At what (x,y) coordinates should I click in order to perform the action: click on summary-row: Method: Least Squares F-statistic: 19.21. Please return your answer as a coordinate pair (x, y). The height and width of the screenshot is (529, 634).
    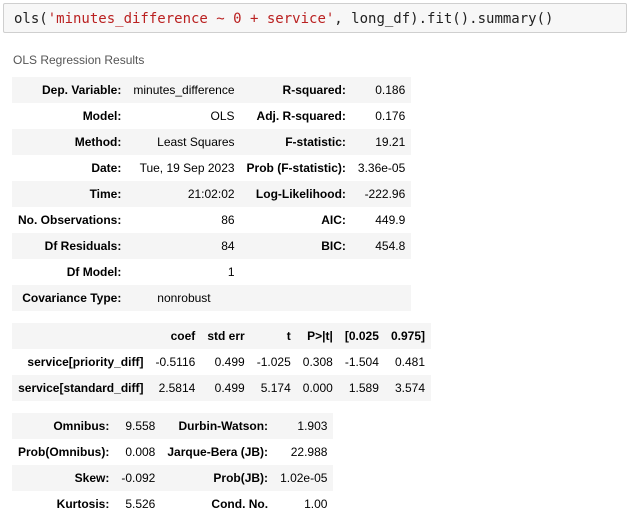
    Looking at the image, I should click on (212, 142).